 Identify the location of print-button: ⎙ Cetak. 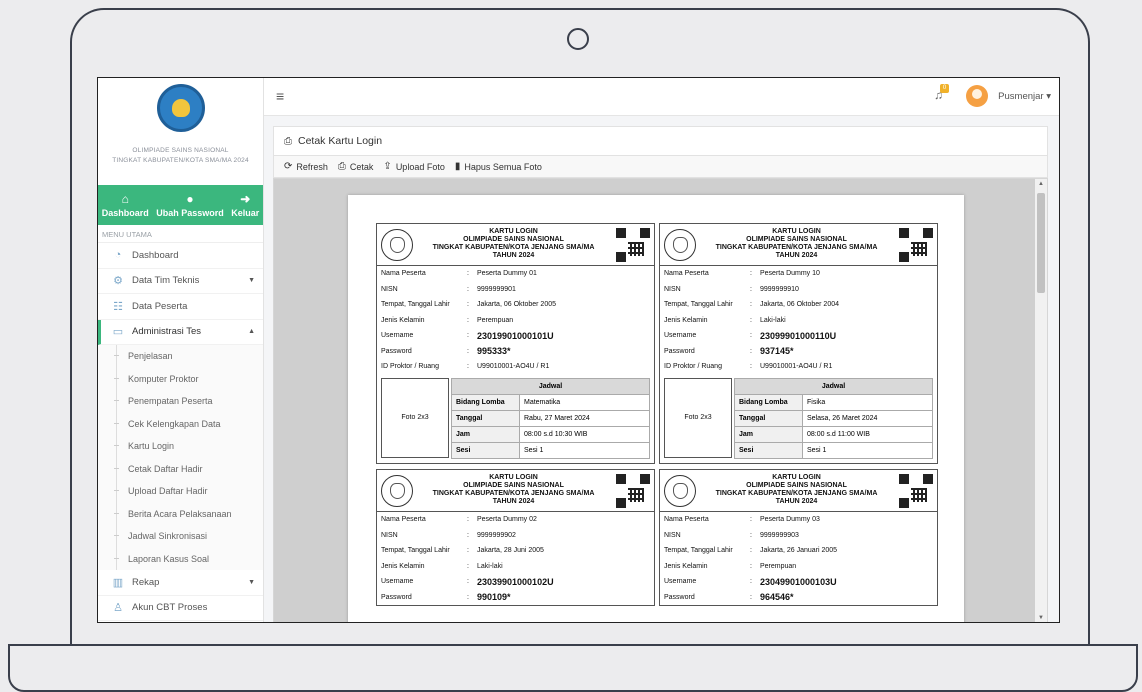
(356, 166).